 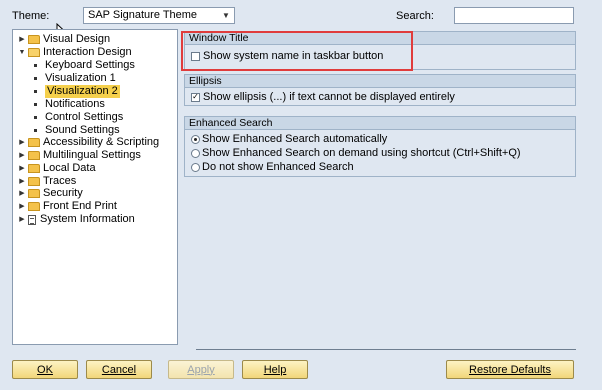 I want to click on radio-label: Do not show Enhanced Search, so click(x=278, y=167).